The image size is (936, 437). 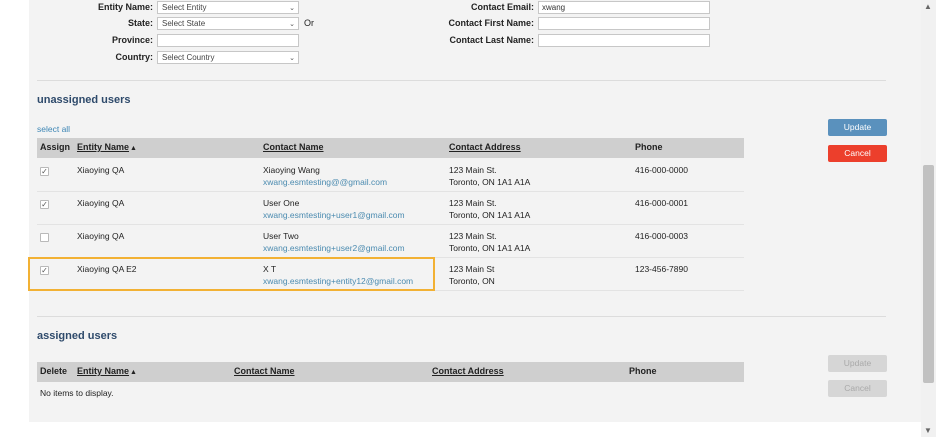 What do you see at coordinates (472, 275) in the screenshot?
I see `contact-address-cell: 123 Main St Toronto, ON` at bounding box center [472, 275].